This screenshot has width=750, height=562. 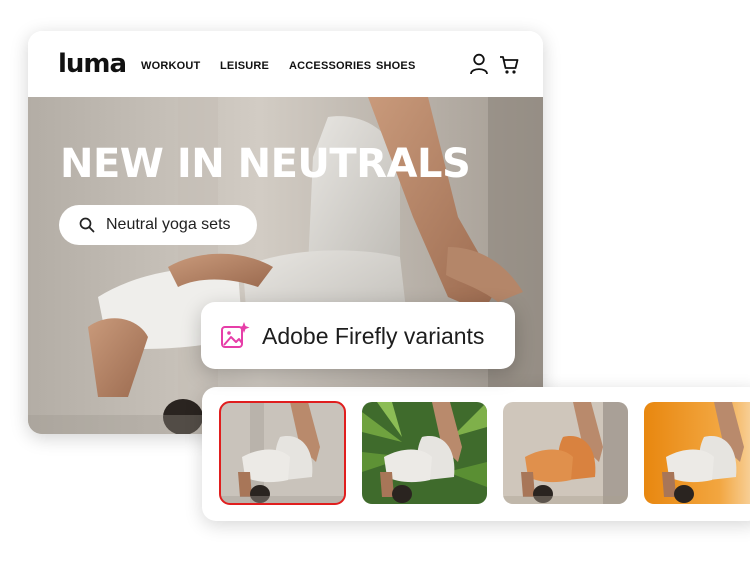 I want to click on variant-image-palm, so click(x=424, y=453).